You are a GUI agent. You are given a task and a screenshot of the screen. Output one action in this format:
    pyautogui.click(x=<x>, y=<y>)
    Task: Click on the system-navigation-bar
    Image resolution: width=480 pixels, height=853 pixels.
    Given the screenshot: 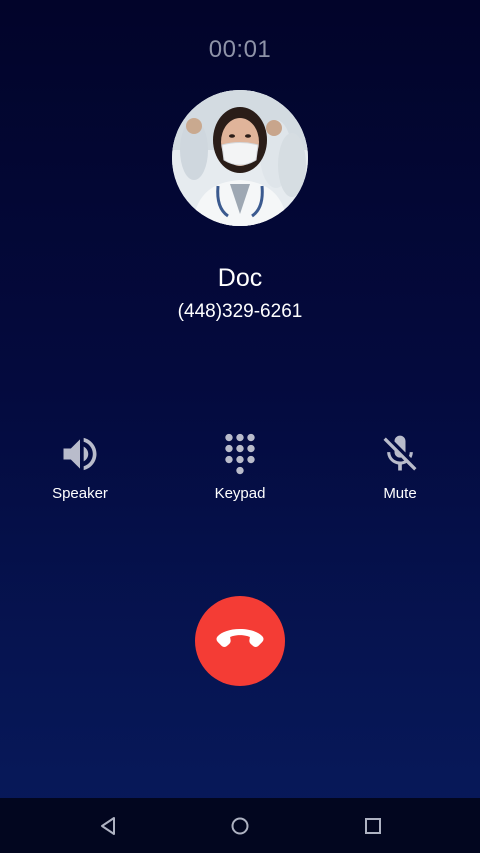 What is the action you would take?
    pyautogui.click(x=240, y=825)
    